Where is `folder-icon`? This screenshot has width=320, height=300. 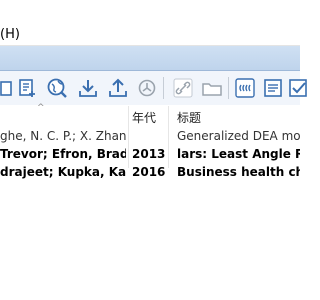 folder-icon is located at coordinates (212, 88).